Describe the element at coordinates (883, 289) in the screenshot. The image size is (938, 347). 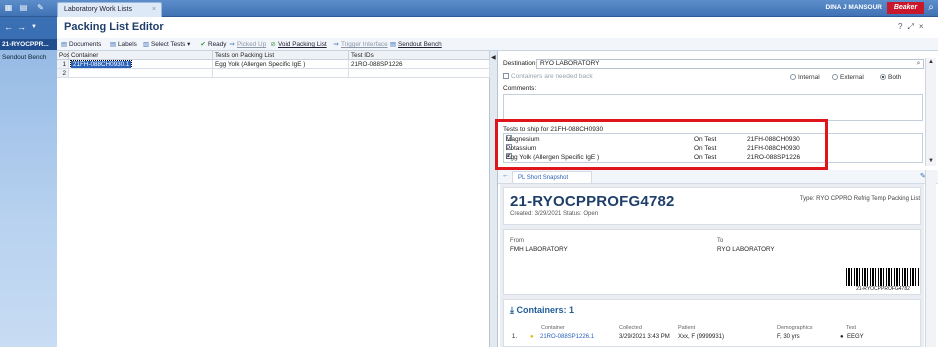
I see `barcode-text: 21-RYOCPPROFG4782` at that location.